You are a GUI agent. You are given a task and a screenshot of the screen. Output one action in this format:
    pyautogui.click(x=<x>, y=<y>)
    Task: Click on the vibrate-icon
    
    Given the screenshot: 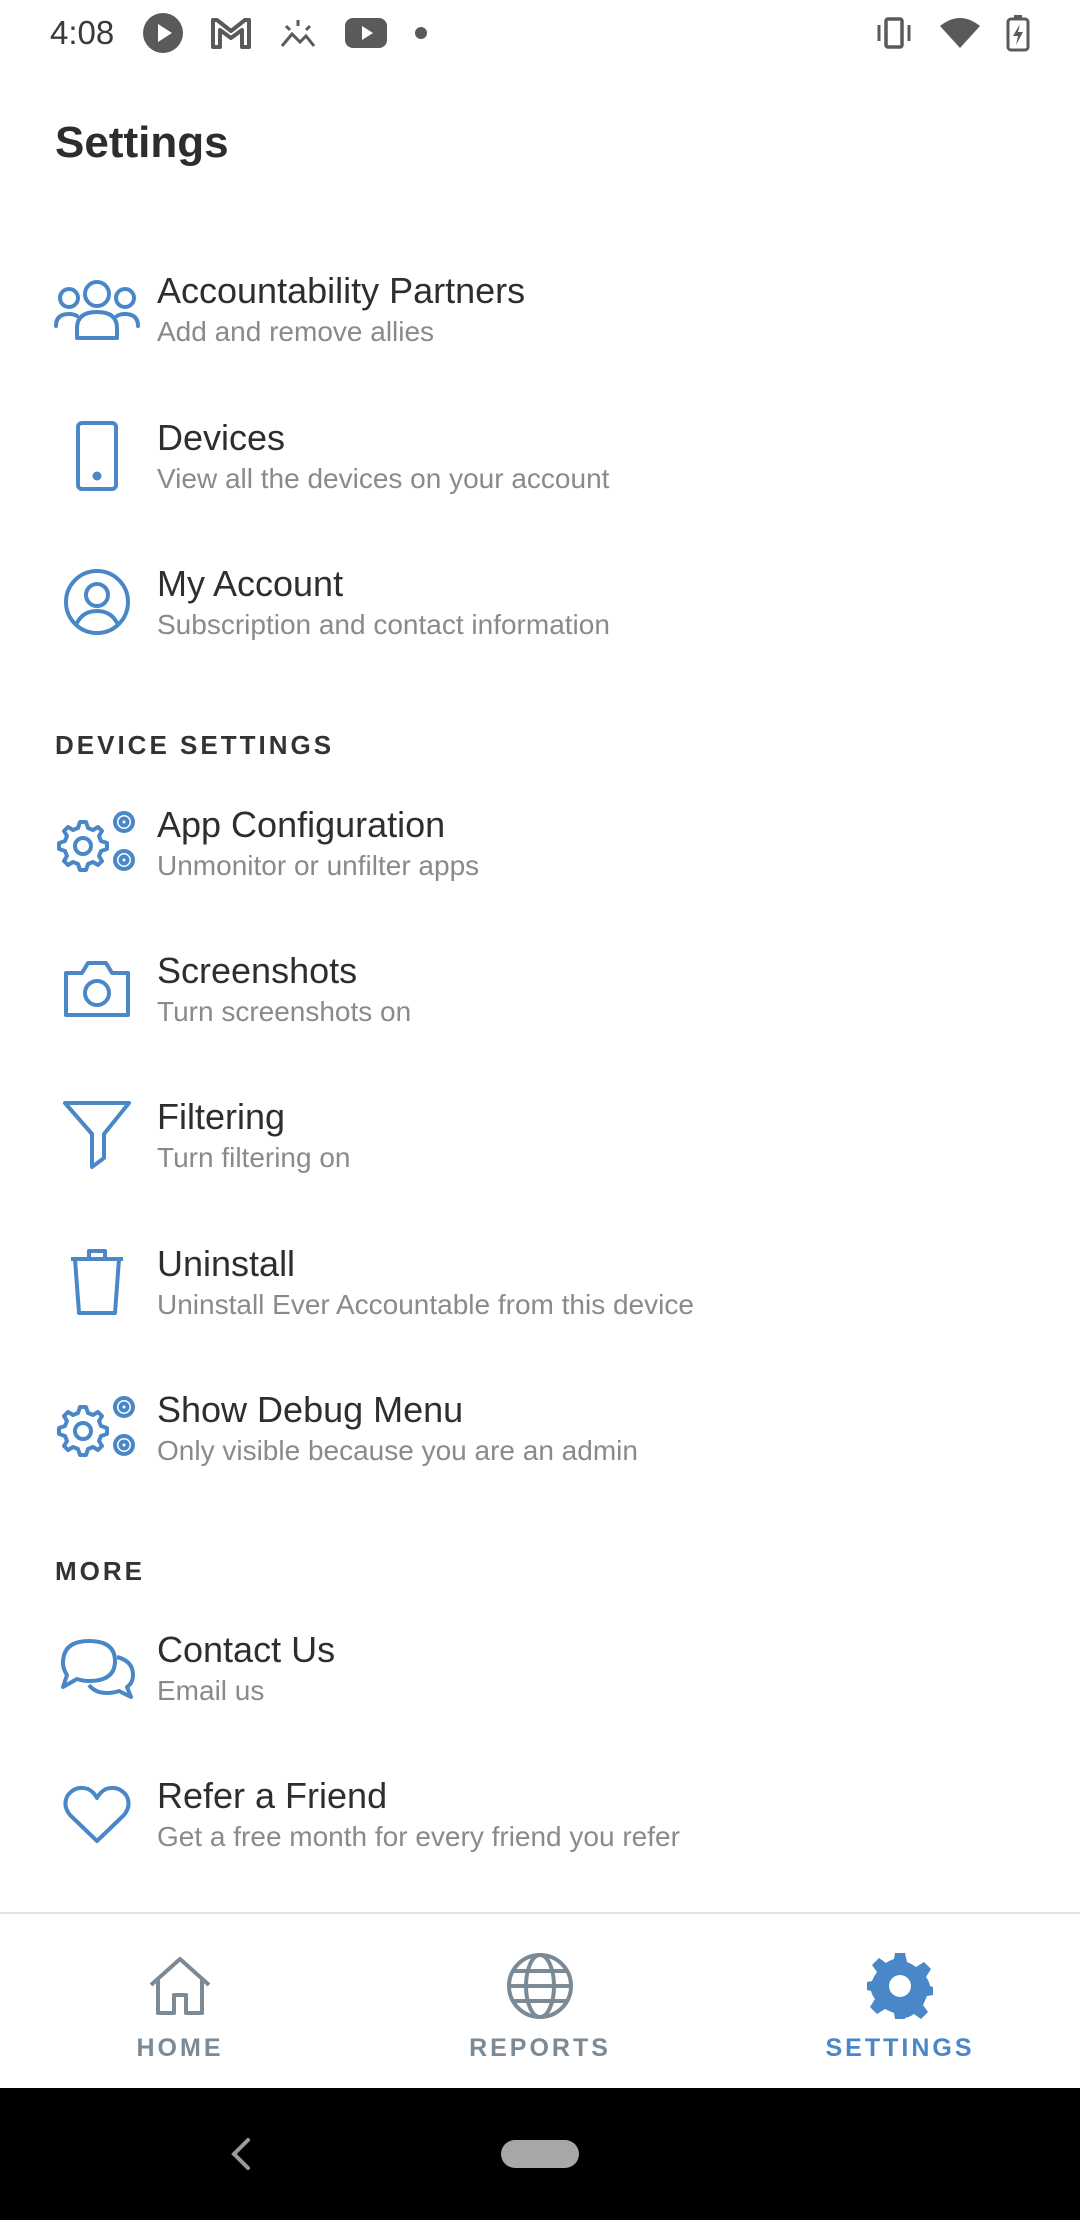 What is the action you would take?
    pyautogui.click(x=894, y=33)
    